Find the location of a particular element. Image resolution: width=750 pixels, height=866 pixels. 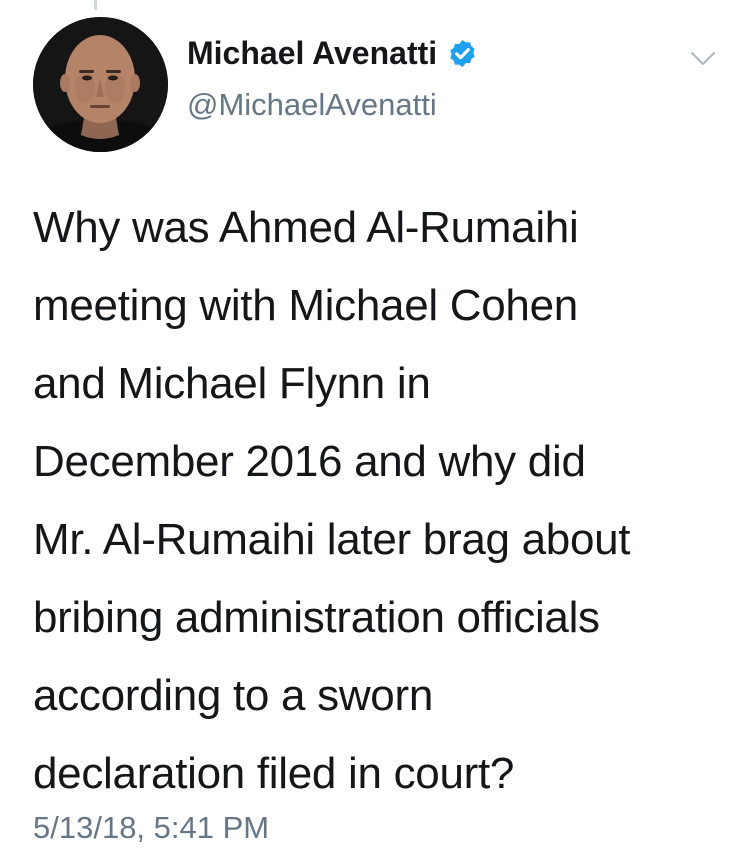

tweet-text-line: Why was Ahmed Al-Rumaihi is located at coordinates (306, 227).